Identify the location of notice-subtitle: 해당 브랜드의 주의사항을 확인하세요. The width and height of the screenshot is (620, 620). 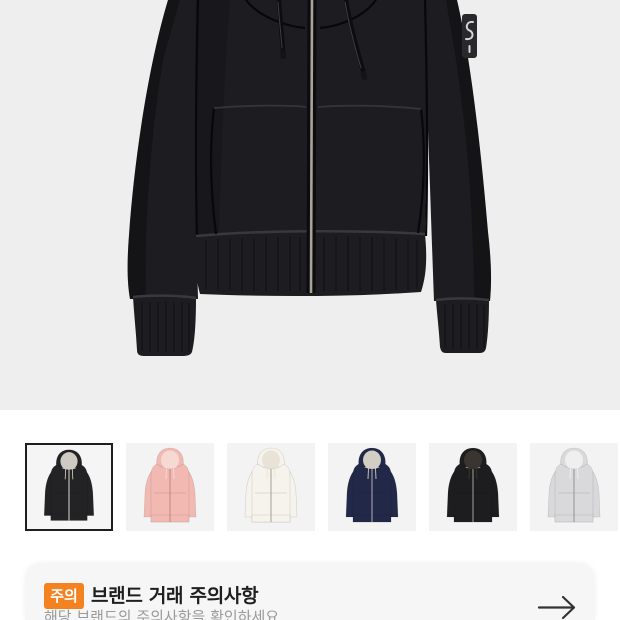
(162, 614).